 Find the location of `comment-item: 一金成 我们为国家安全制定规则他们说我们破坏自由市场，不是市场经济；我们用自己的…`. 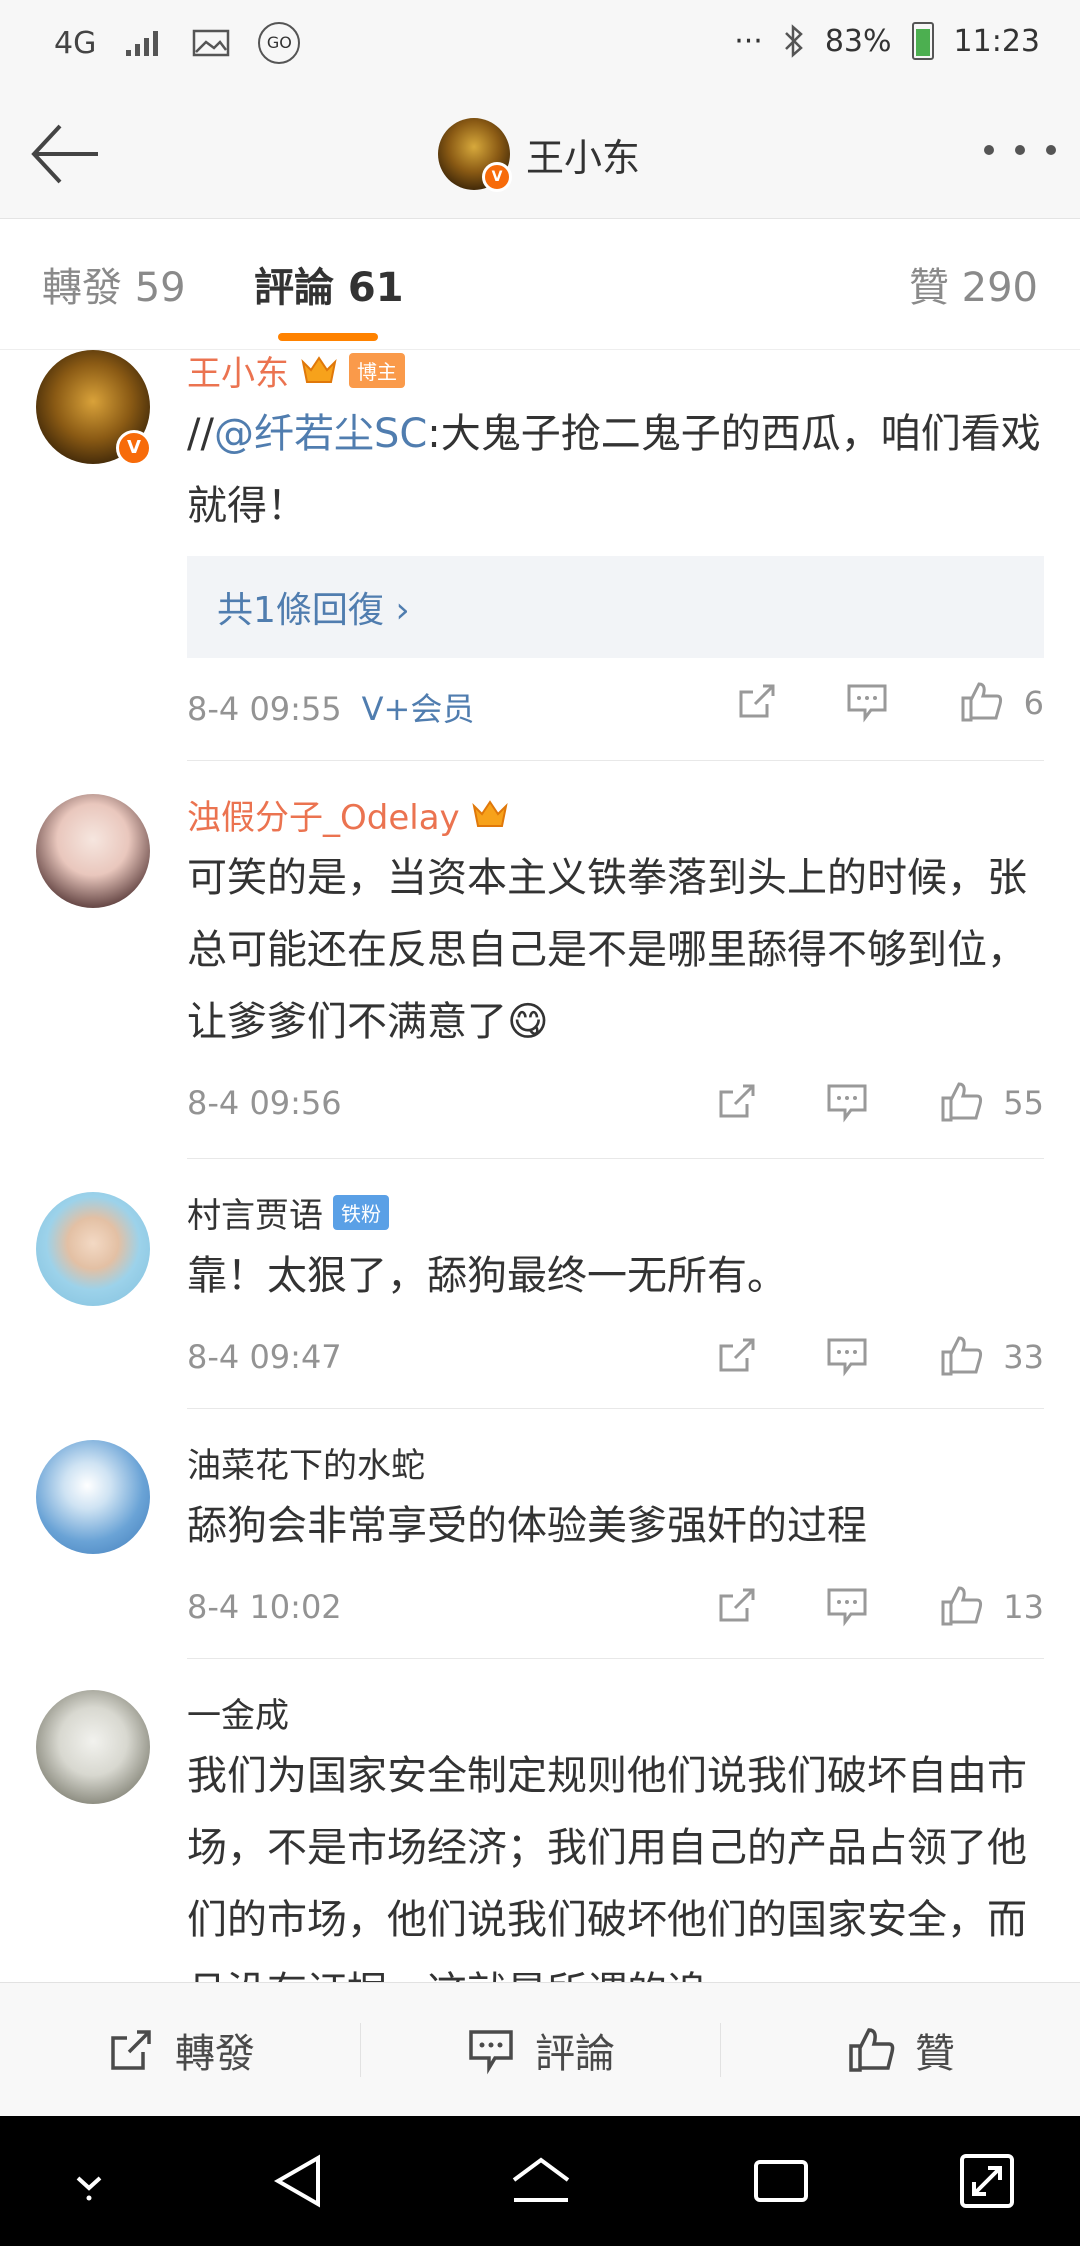

comment-item: 一金成 我们为国家安全制定规则他们说我们破坏自由市场，不是市场经济；我们用自己的… is located at coordinates (540, 1835).